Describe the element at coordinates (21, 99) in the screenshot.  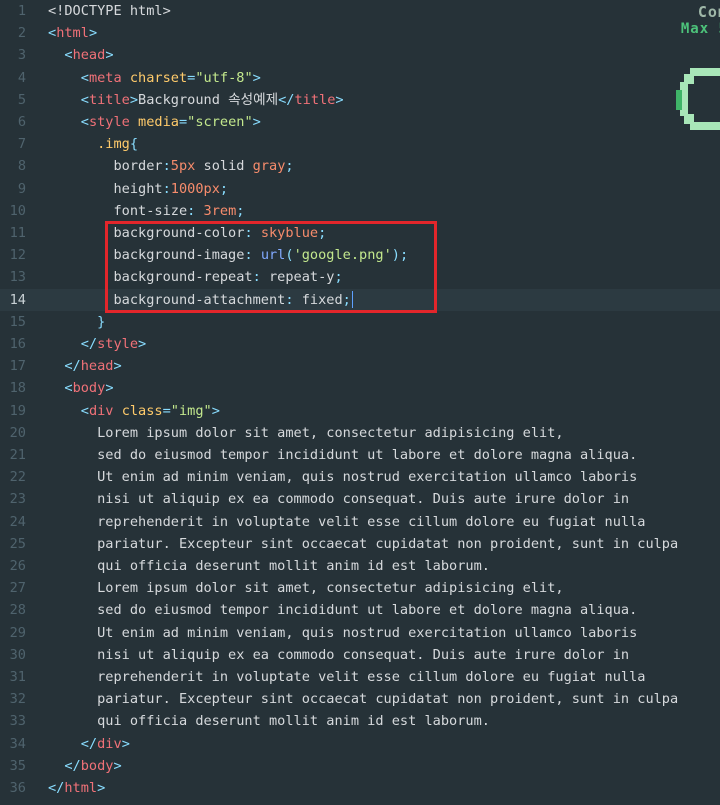
I see `line-number: 5` at that location.